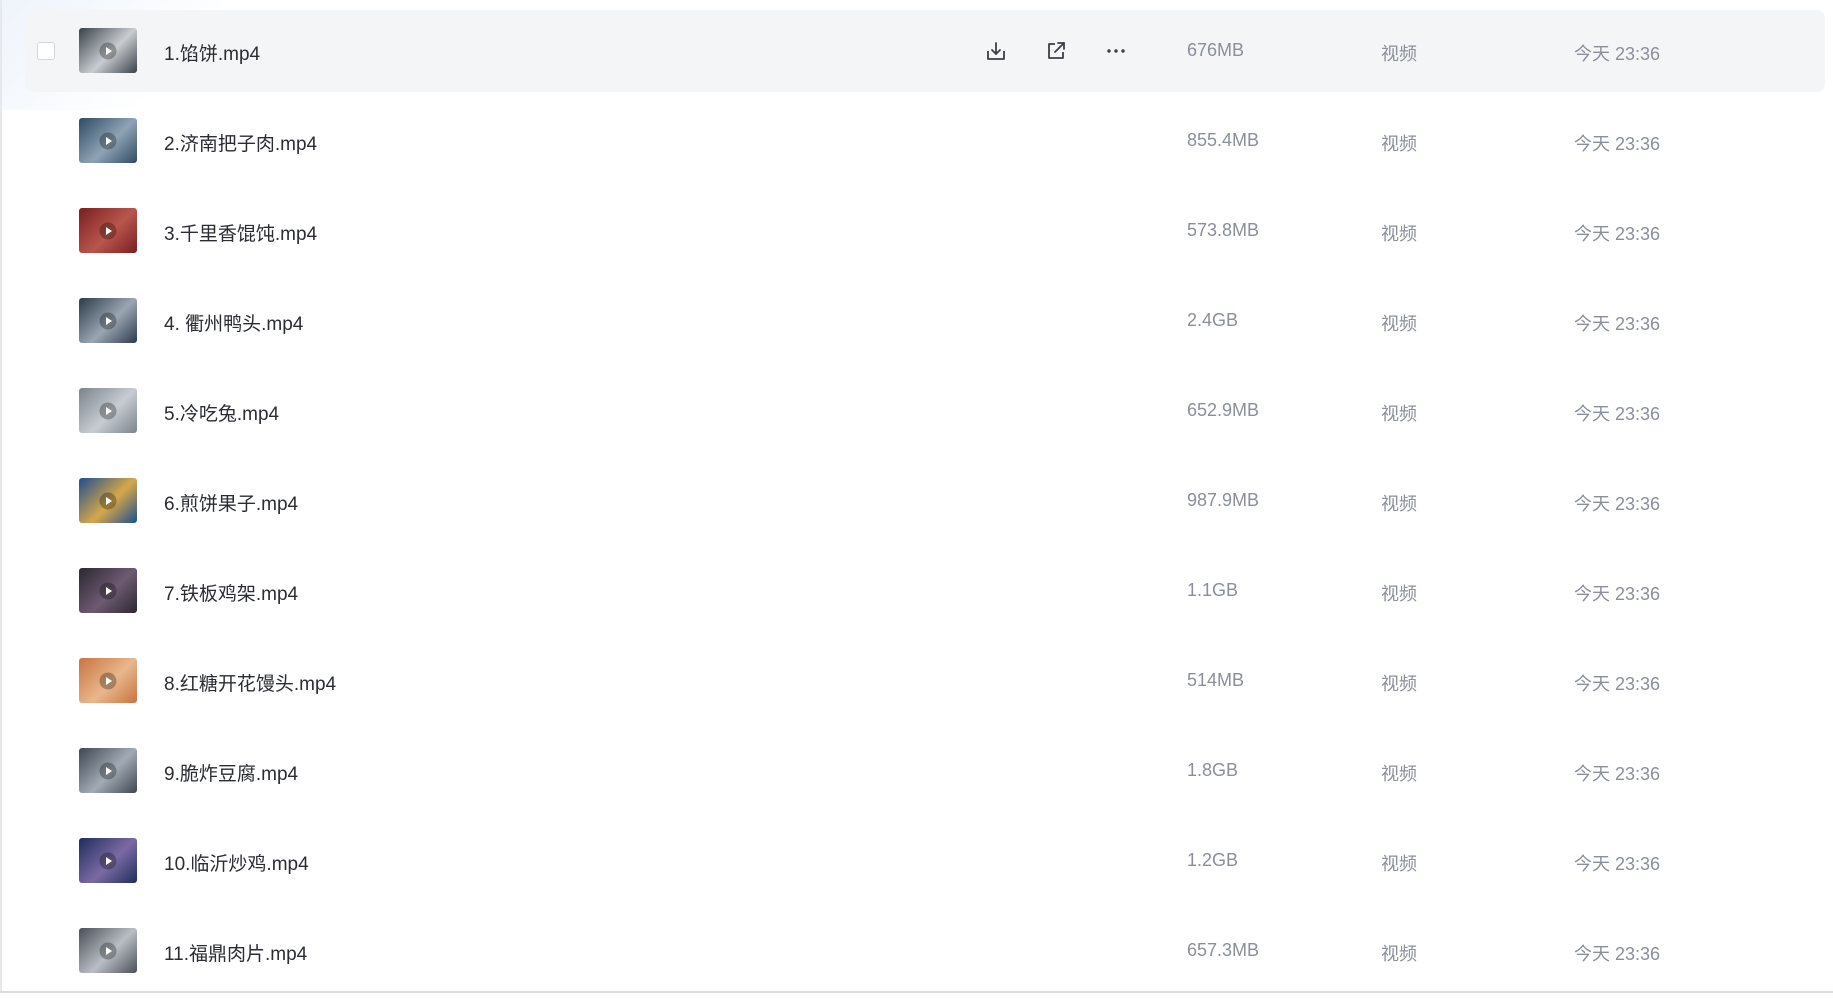 This screenshot has height=998, width=1833. Describe the element at coordinates (221, 412) in the screenshot. I see `file-name: 5.冷吃兔.mp4` at that location.